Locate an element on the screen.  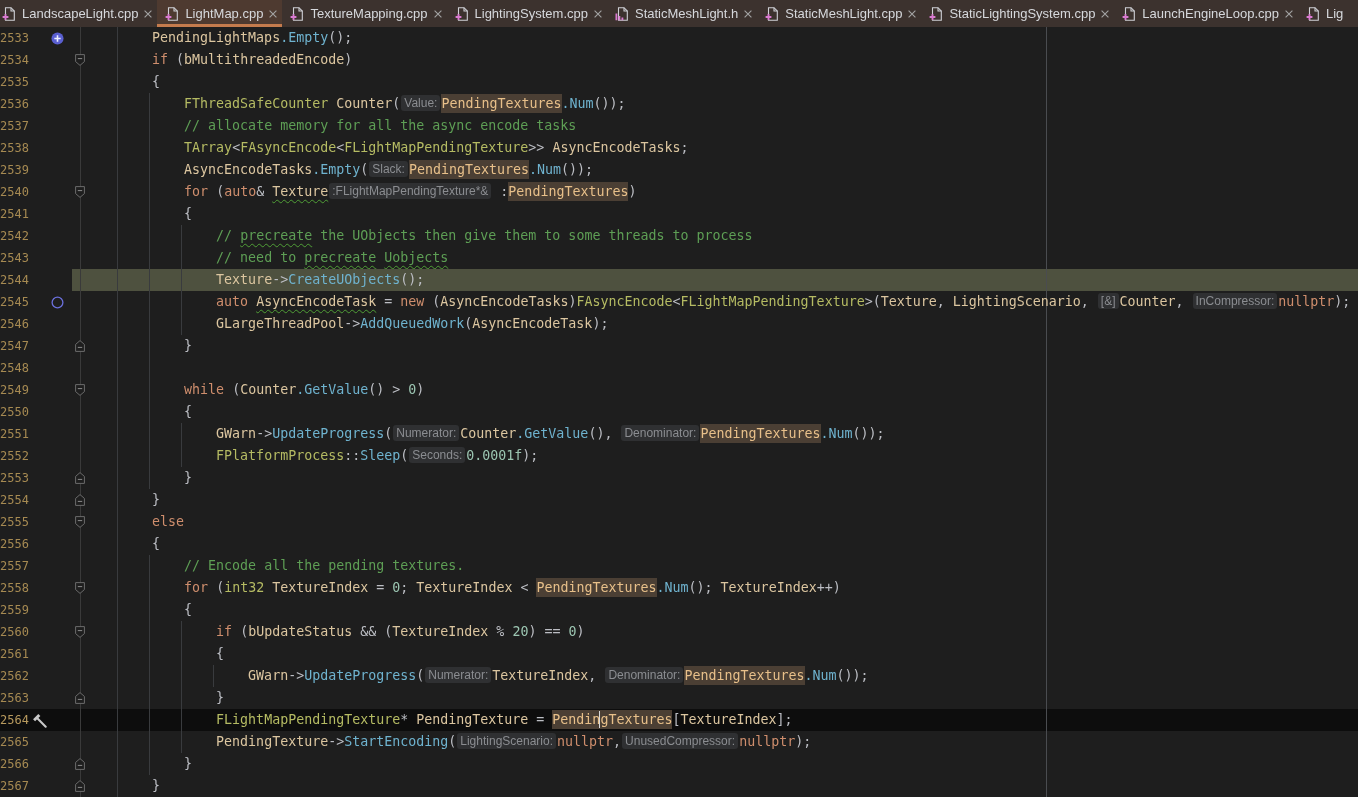
parameter-hint: InCompressor: is located at coordinates (1235, 301).